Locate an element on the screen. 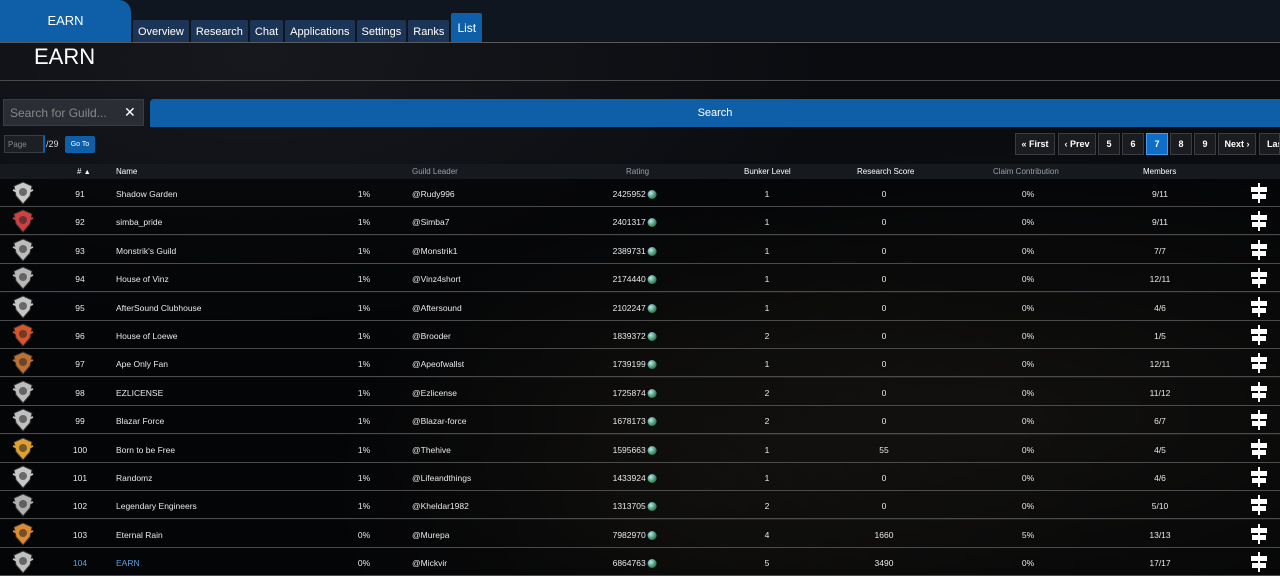 The width and height of the screenshot is (1280, 576). guild-leader: @Apeofwallst is located at coordinates (438, 364).